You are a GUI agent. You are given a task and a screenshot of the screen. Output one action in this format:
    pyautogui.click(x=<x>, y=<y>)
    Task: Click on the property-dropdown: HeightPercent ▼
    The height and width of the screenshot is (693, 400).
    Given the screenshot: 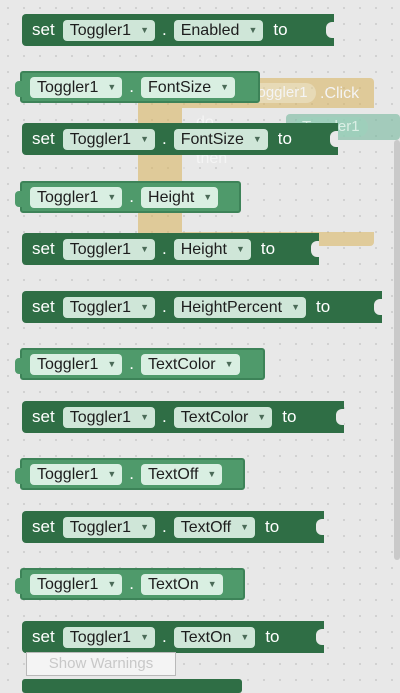 What is the action you would take?
    pyautogui.click(x=240, y=307)
    